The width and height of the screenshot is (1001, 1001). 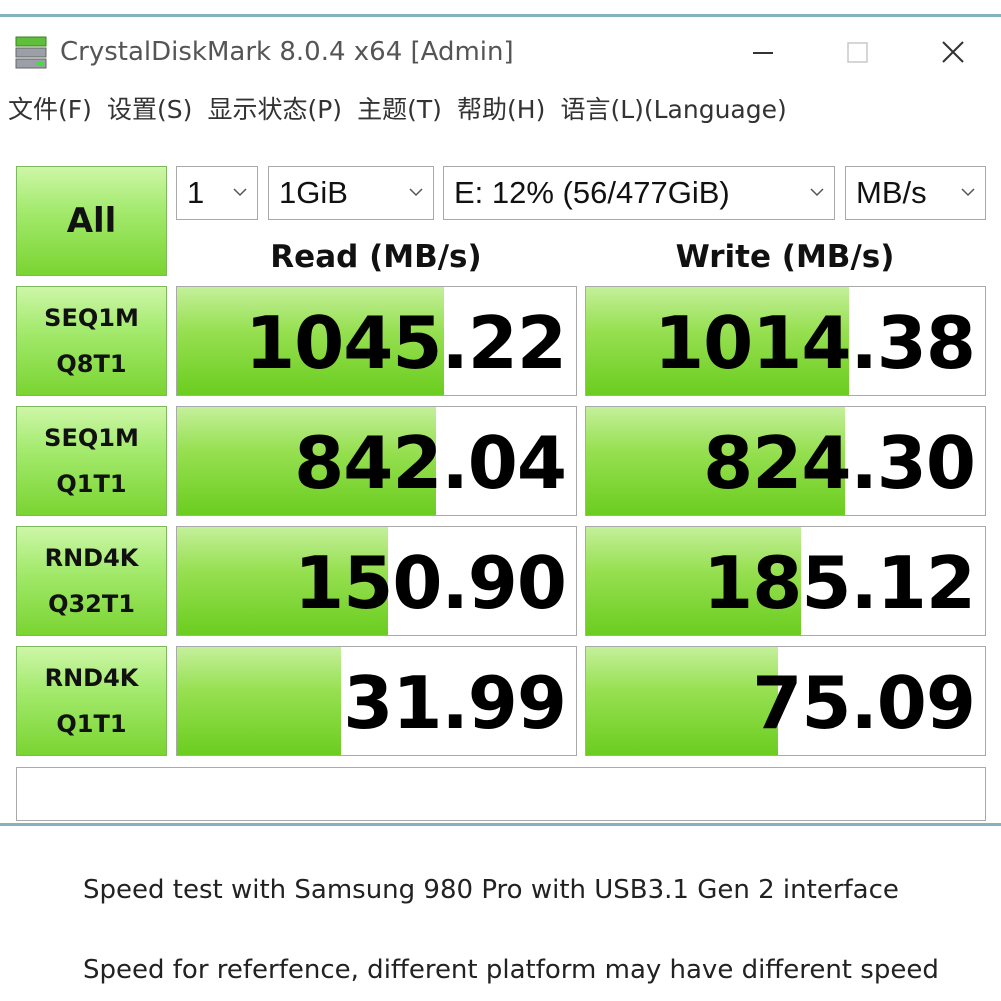 I want to click on unit-select: MB/s, so click(x=915, y=193).